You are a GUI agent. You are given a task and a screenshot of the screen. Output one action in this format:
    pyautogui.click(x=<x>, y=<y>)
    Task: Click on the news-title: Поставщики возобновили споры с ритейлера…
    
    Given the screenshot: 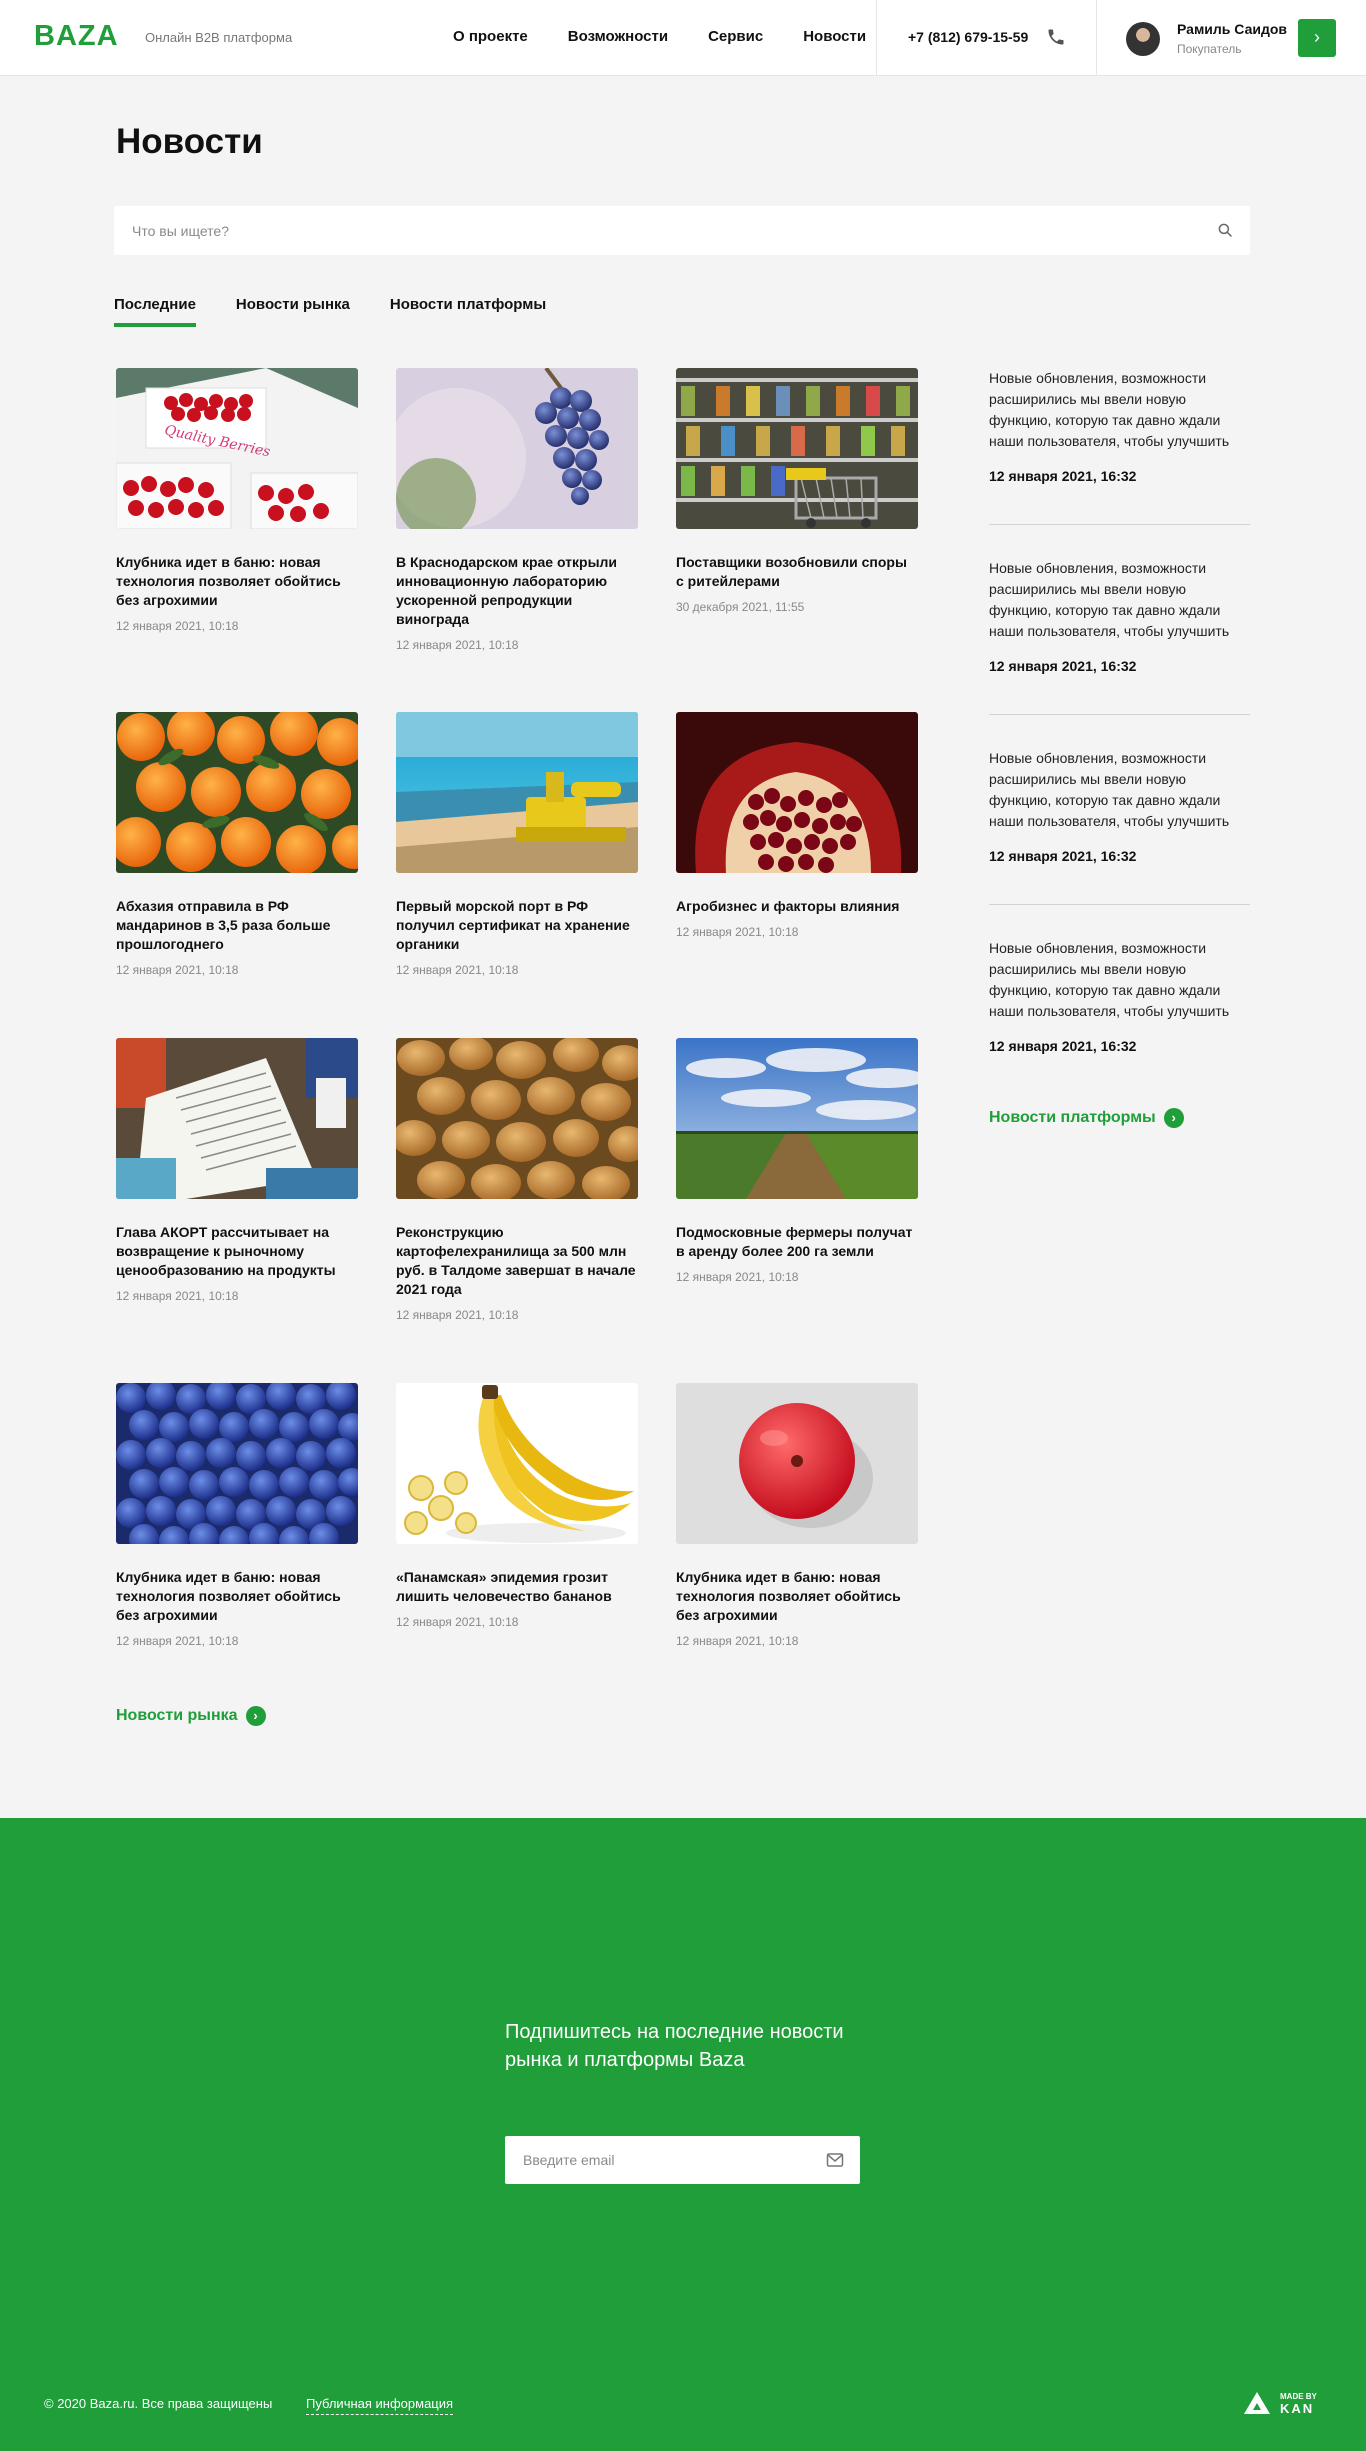 What is the action you would take?
    pyautogui.click(x=797, y=572)
    